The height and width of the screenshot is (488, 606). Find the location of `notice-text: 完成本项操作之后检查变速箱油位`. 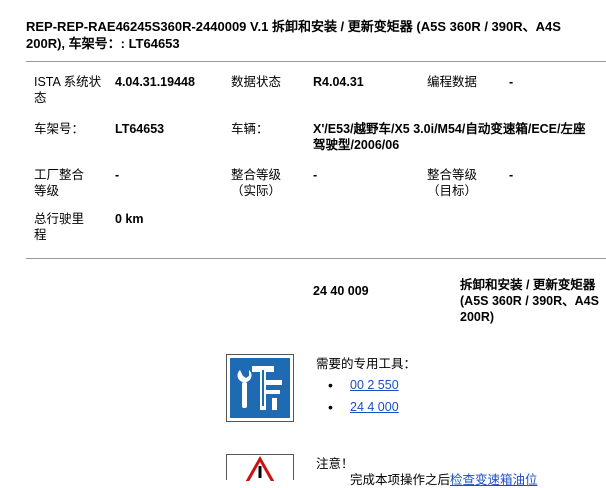

notice-text: 完成本项操作之后检查变速箱油位 is located at coordinates (475, 480).